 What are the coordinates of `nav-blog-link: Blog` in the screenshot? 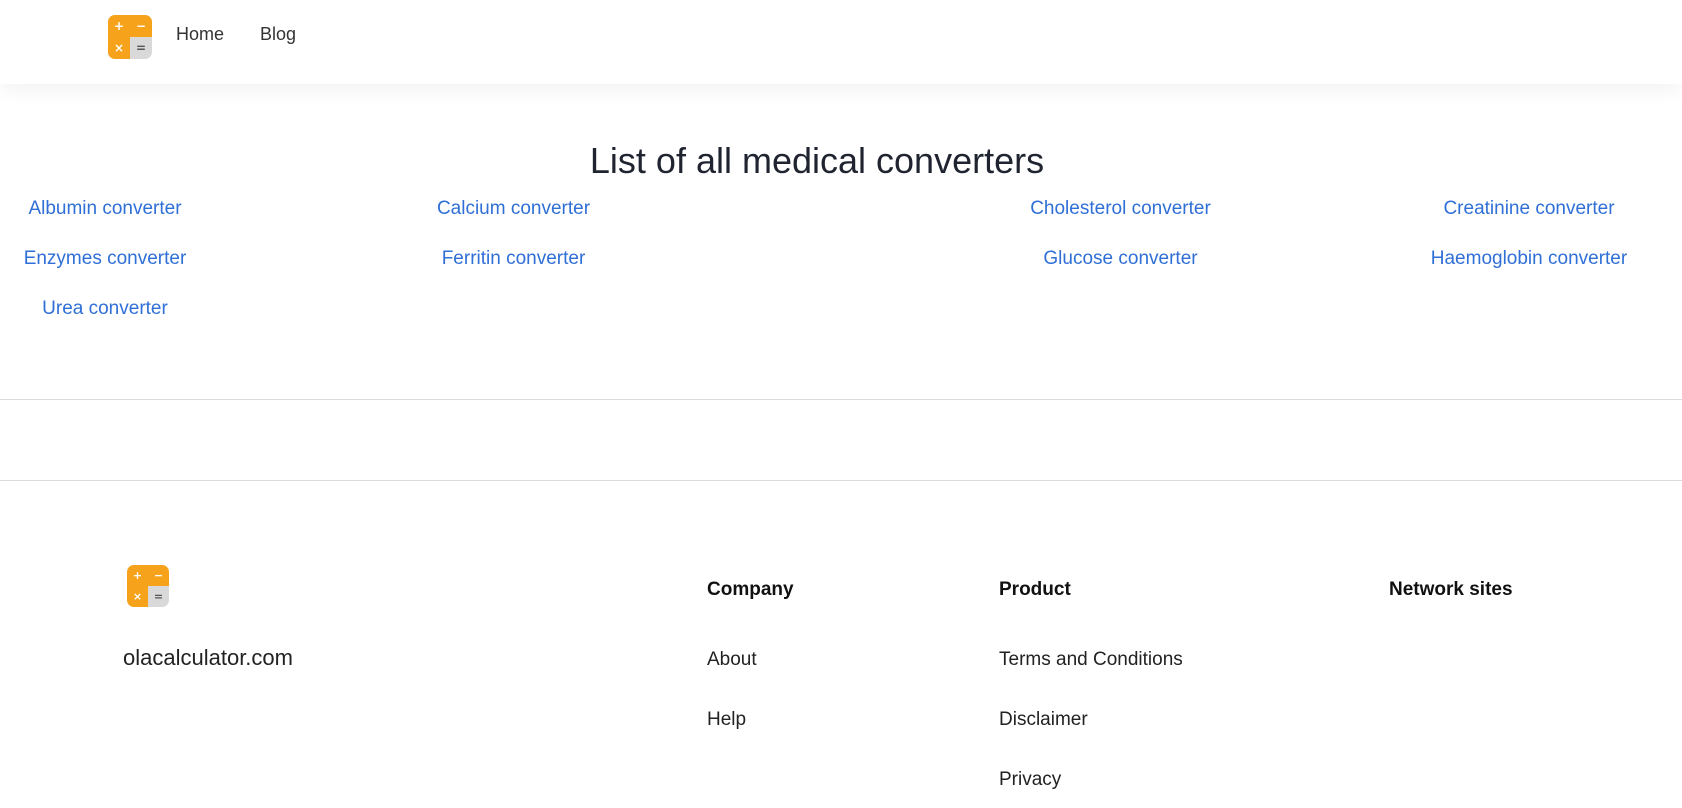 It's located at (278, 34).